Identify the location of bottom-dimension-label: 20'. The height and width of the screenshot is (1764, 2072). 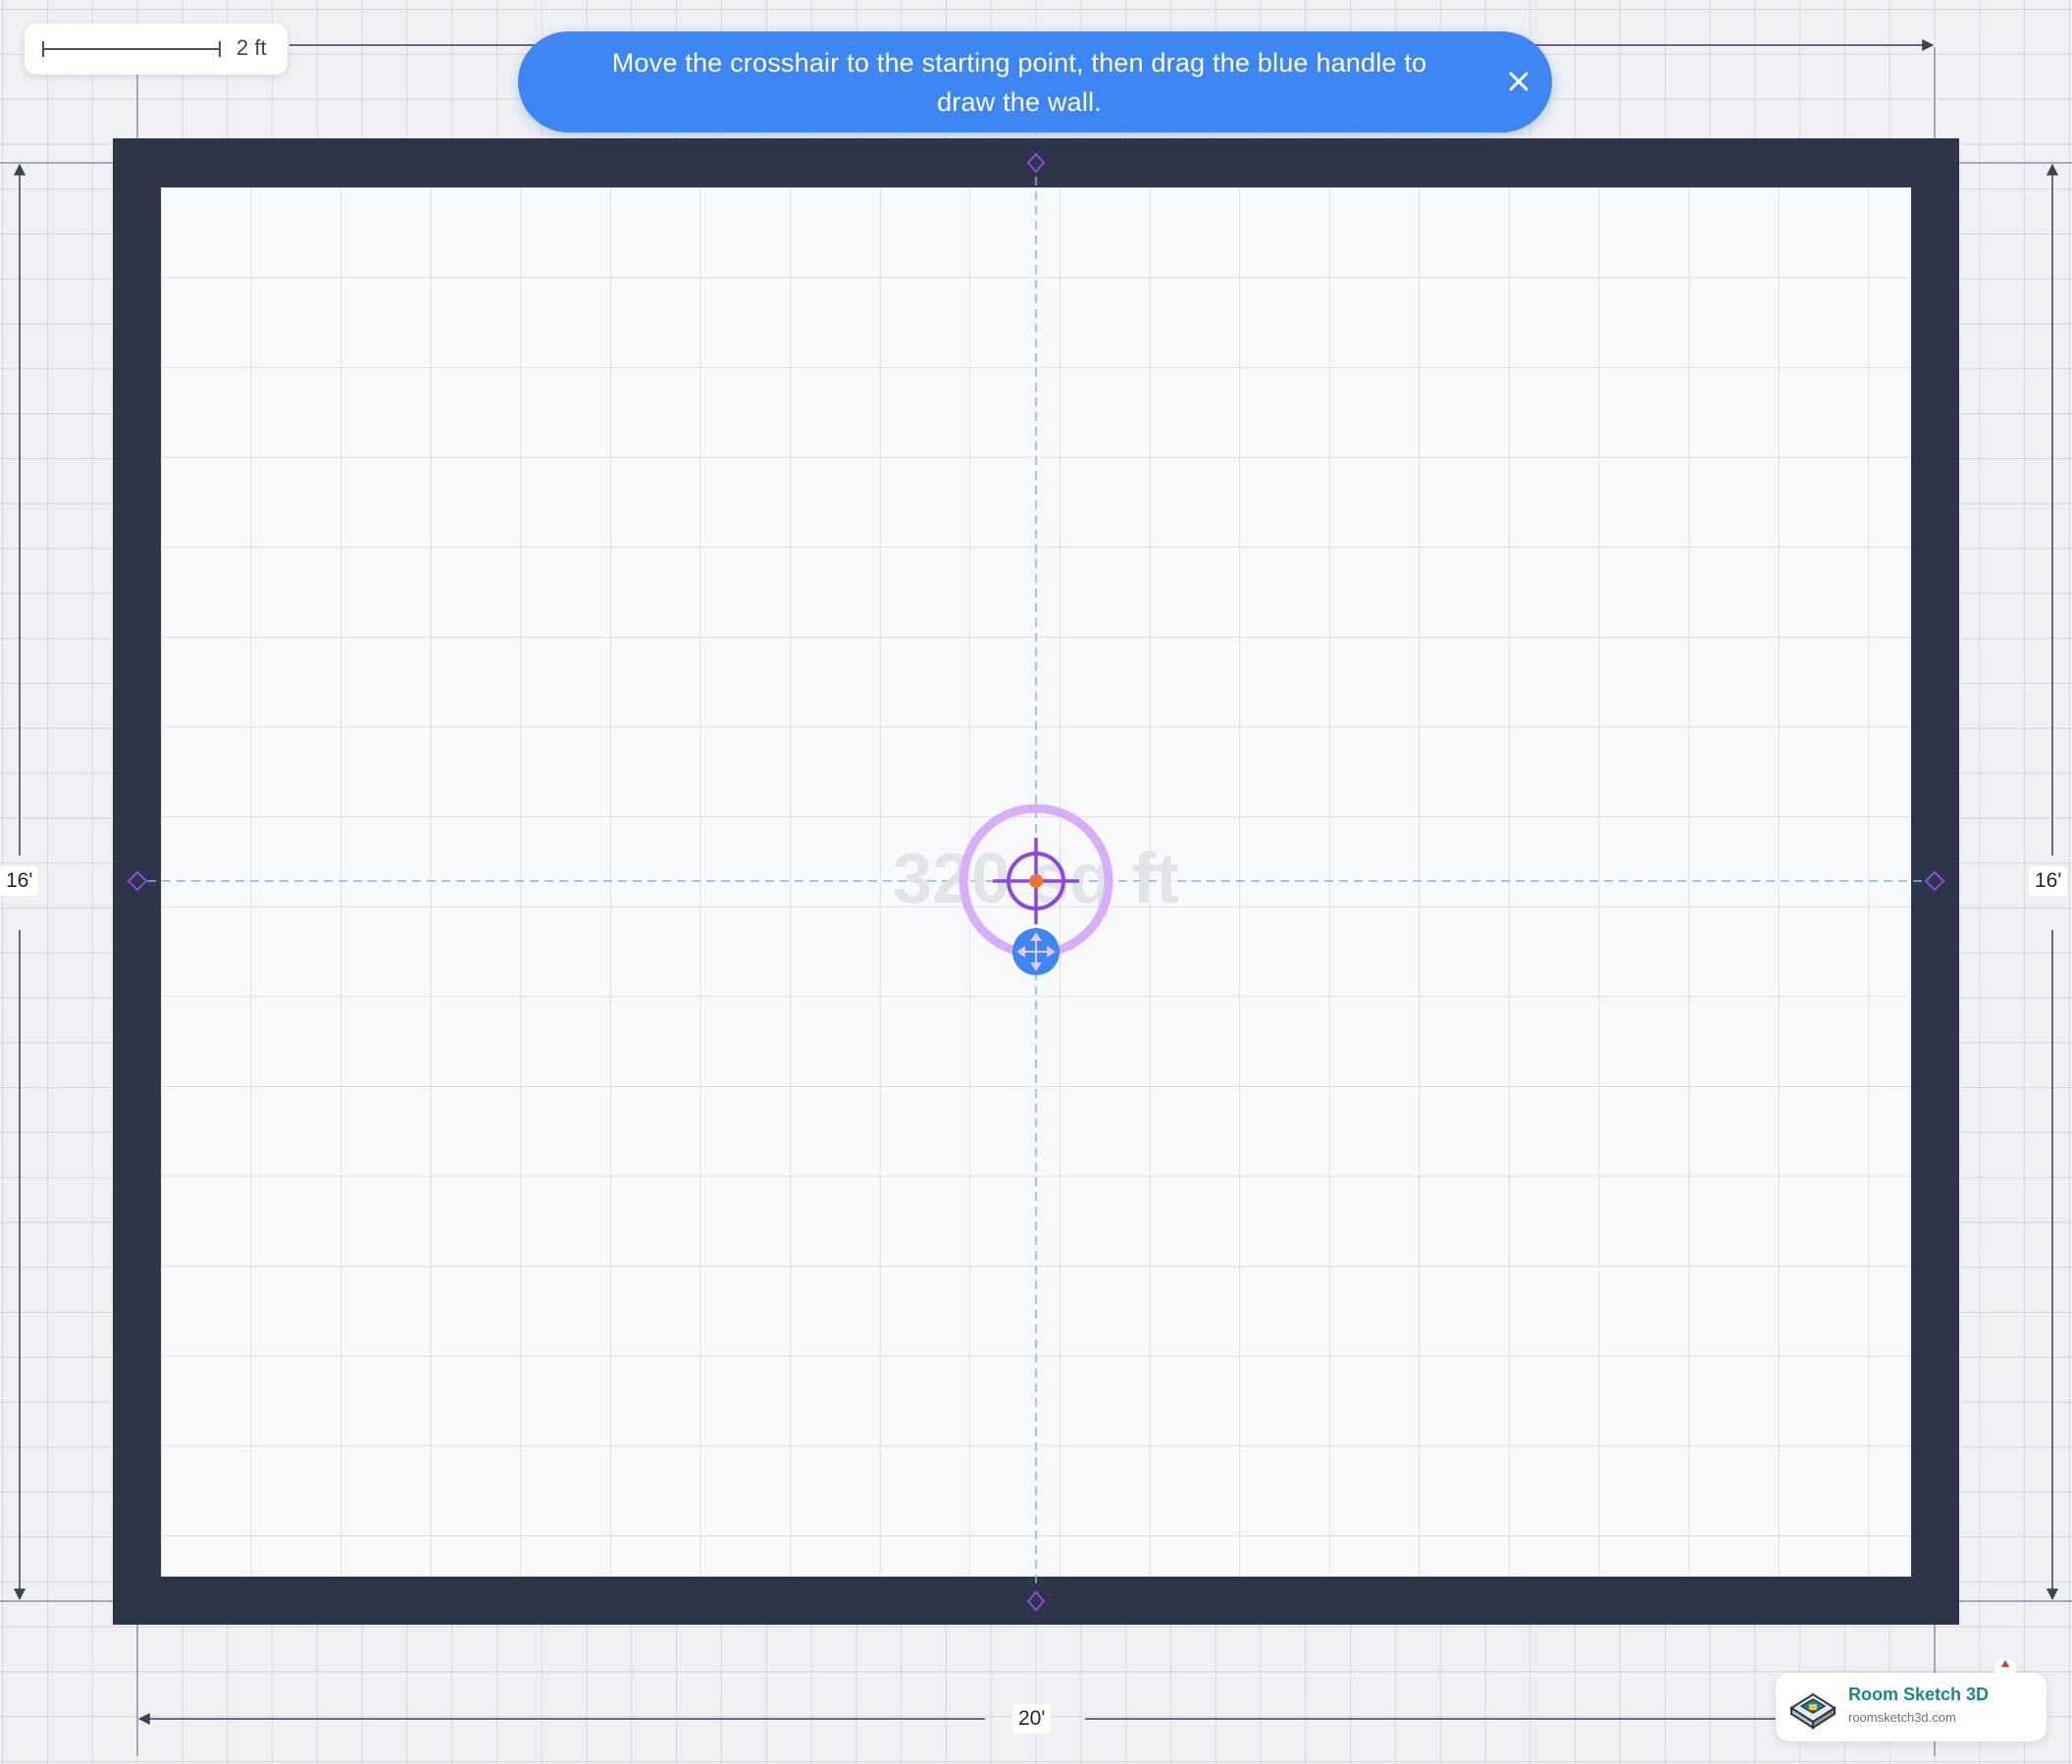
(1032, 1719).